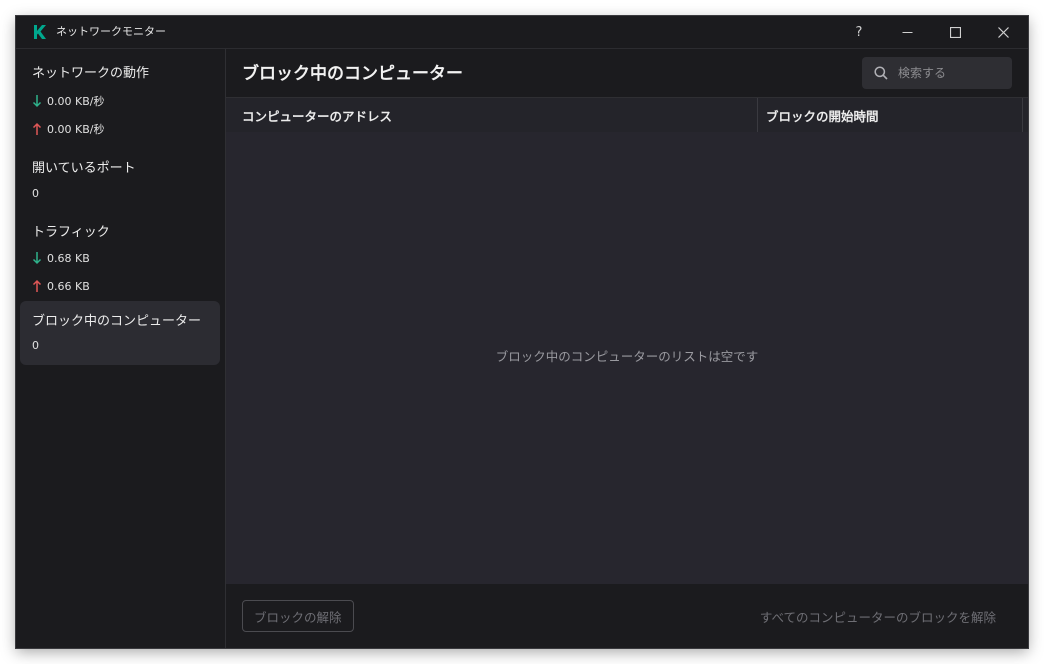 The width and height of the screenshot is (1044, 664). I want to click on close-button, so click(1003, 32).